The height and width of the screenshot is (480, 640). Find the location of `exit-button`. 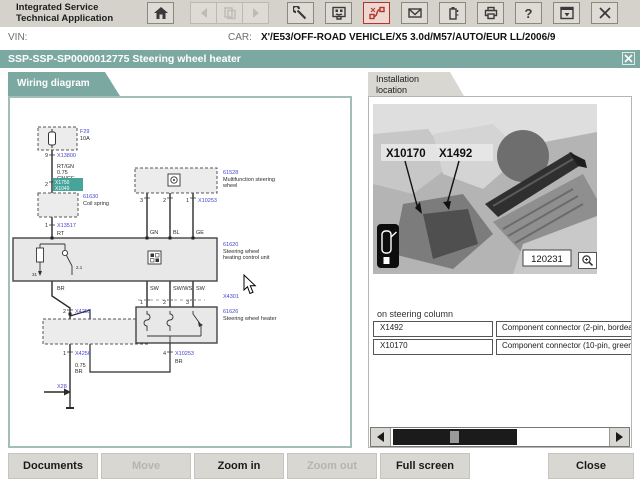

exit-button is located at coordinates (604, 13).